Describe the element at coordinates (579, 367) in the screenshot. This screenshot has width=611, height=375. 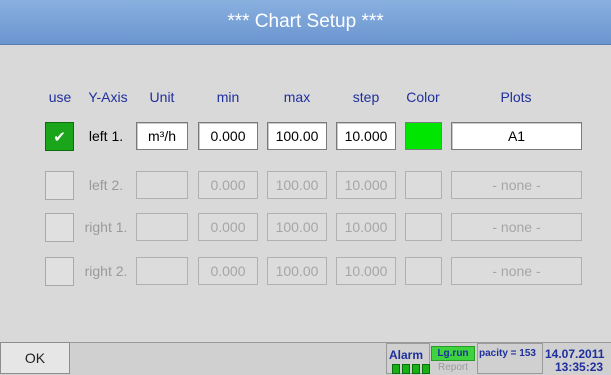
I see `time-readout: 13:35:23` at that location.